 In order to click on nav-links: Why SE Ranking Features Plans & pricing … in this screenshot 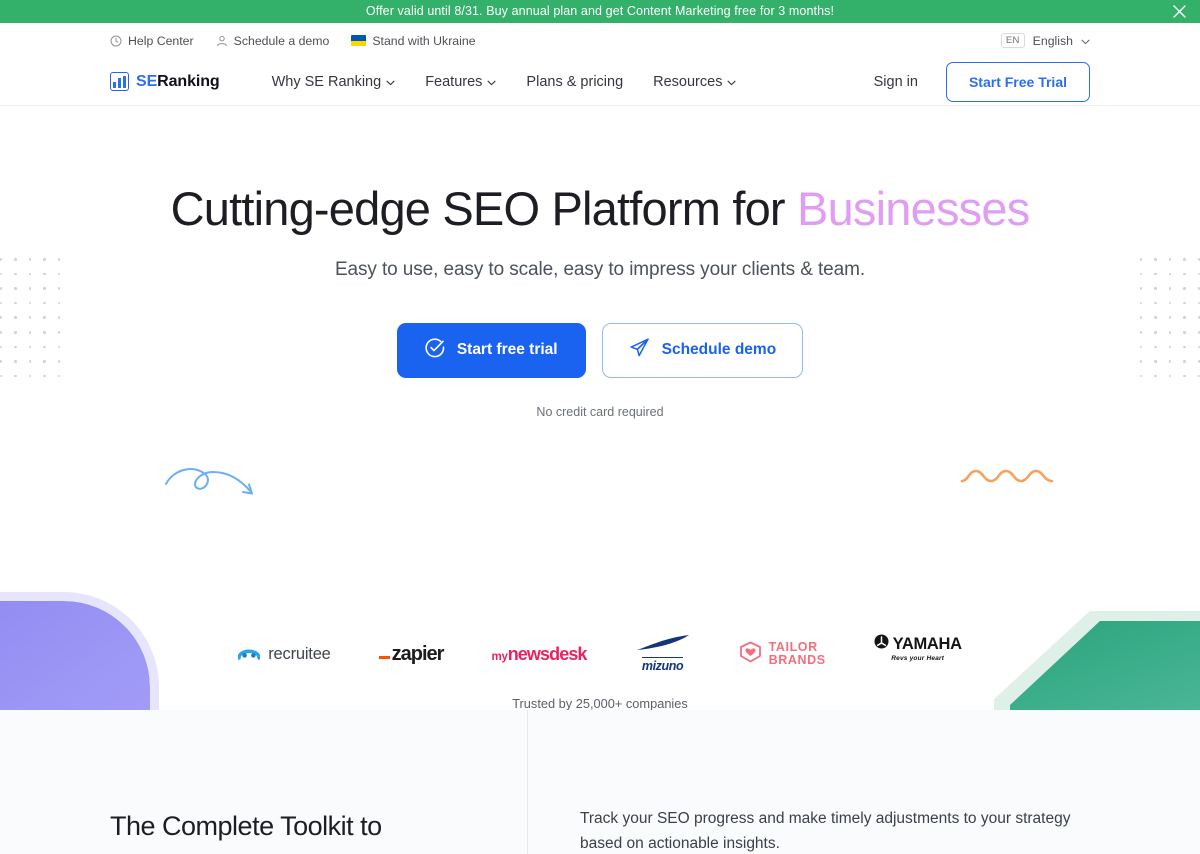, I will do `click(504, 82)`.